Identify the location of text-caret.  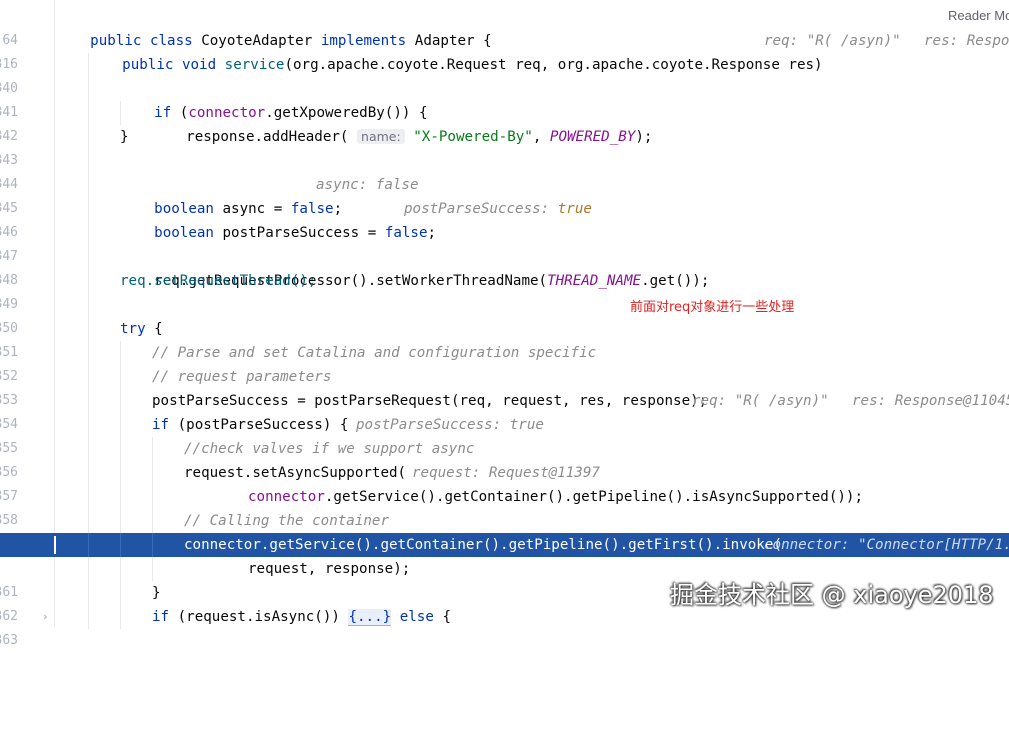
(55, 545).